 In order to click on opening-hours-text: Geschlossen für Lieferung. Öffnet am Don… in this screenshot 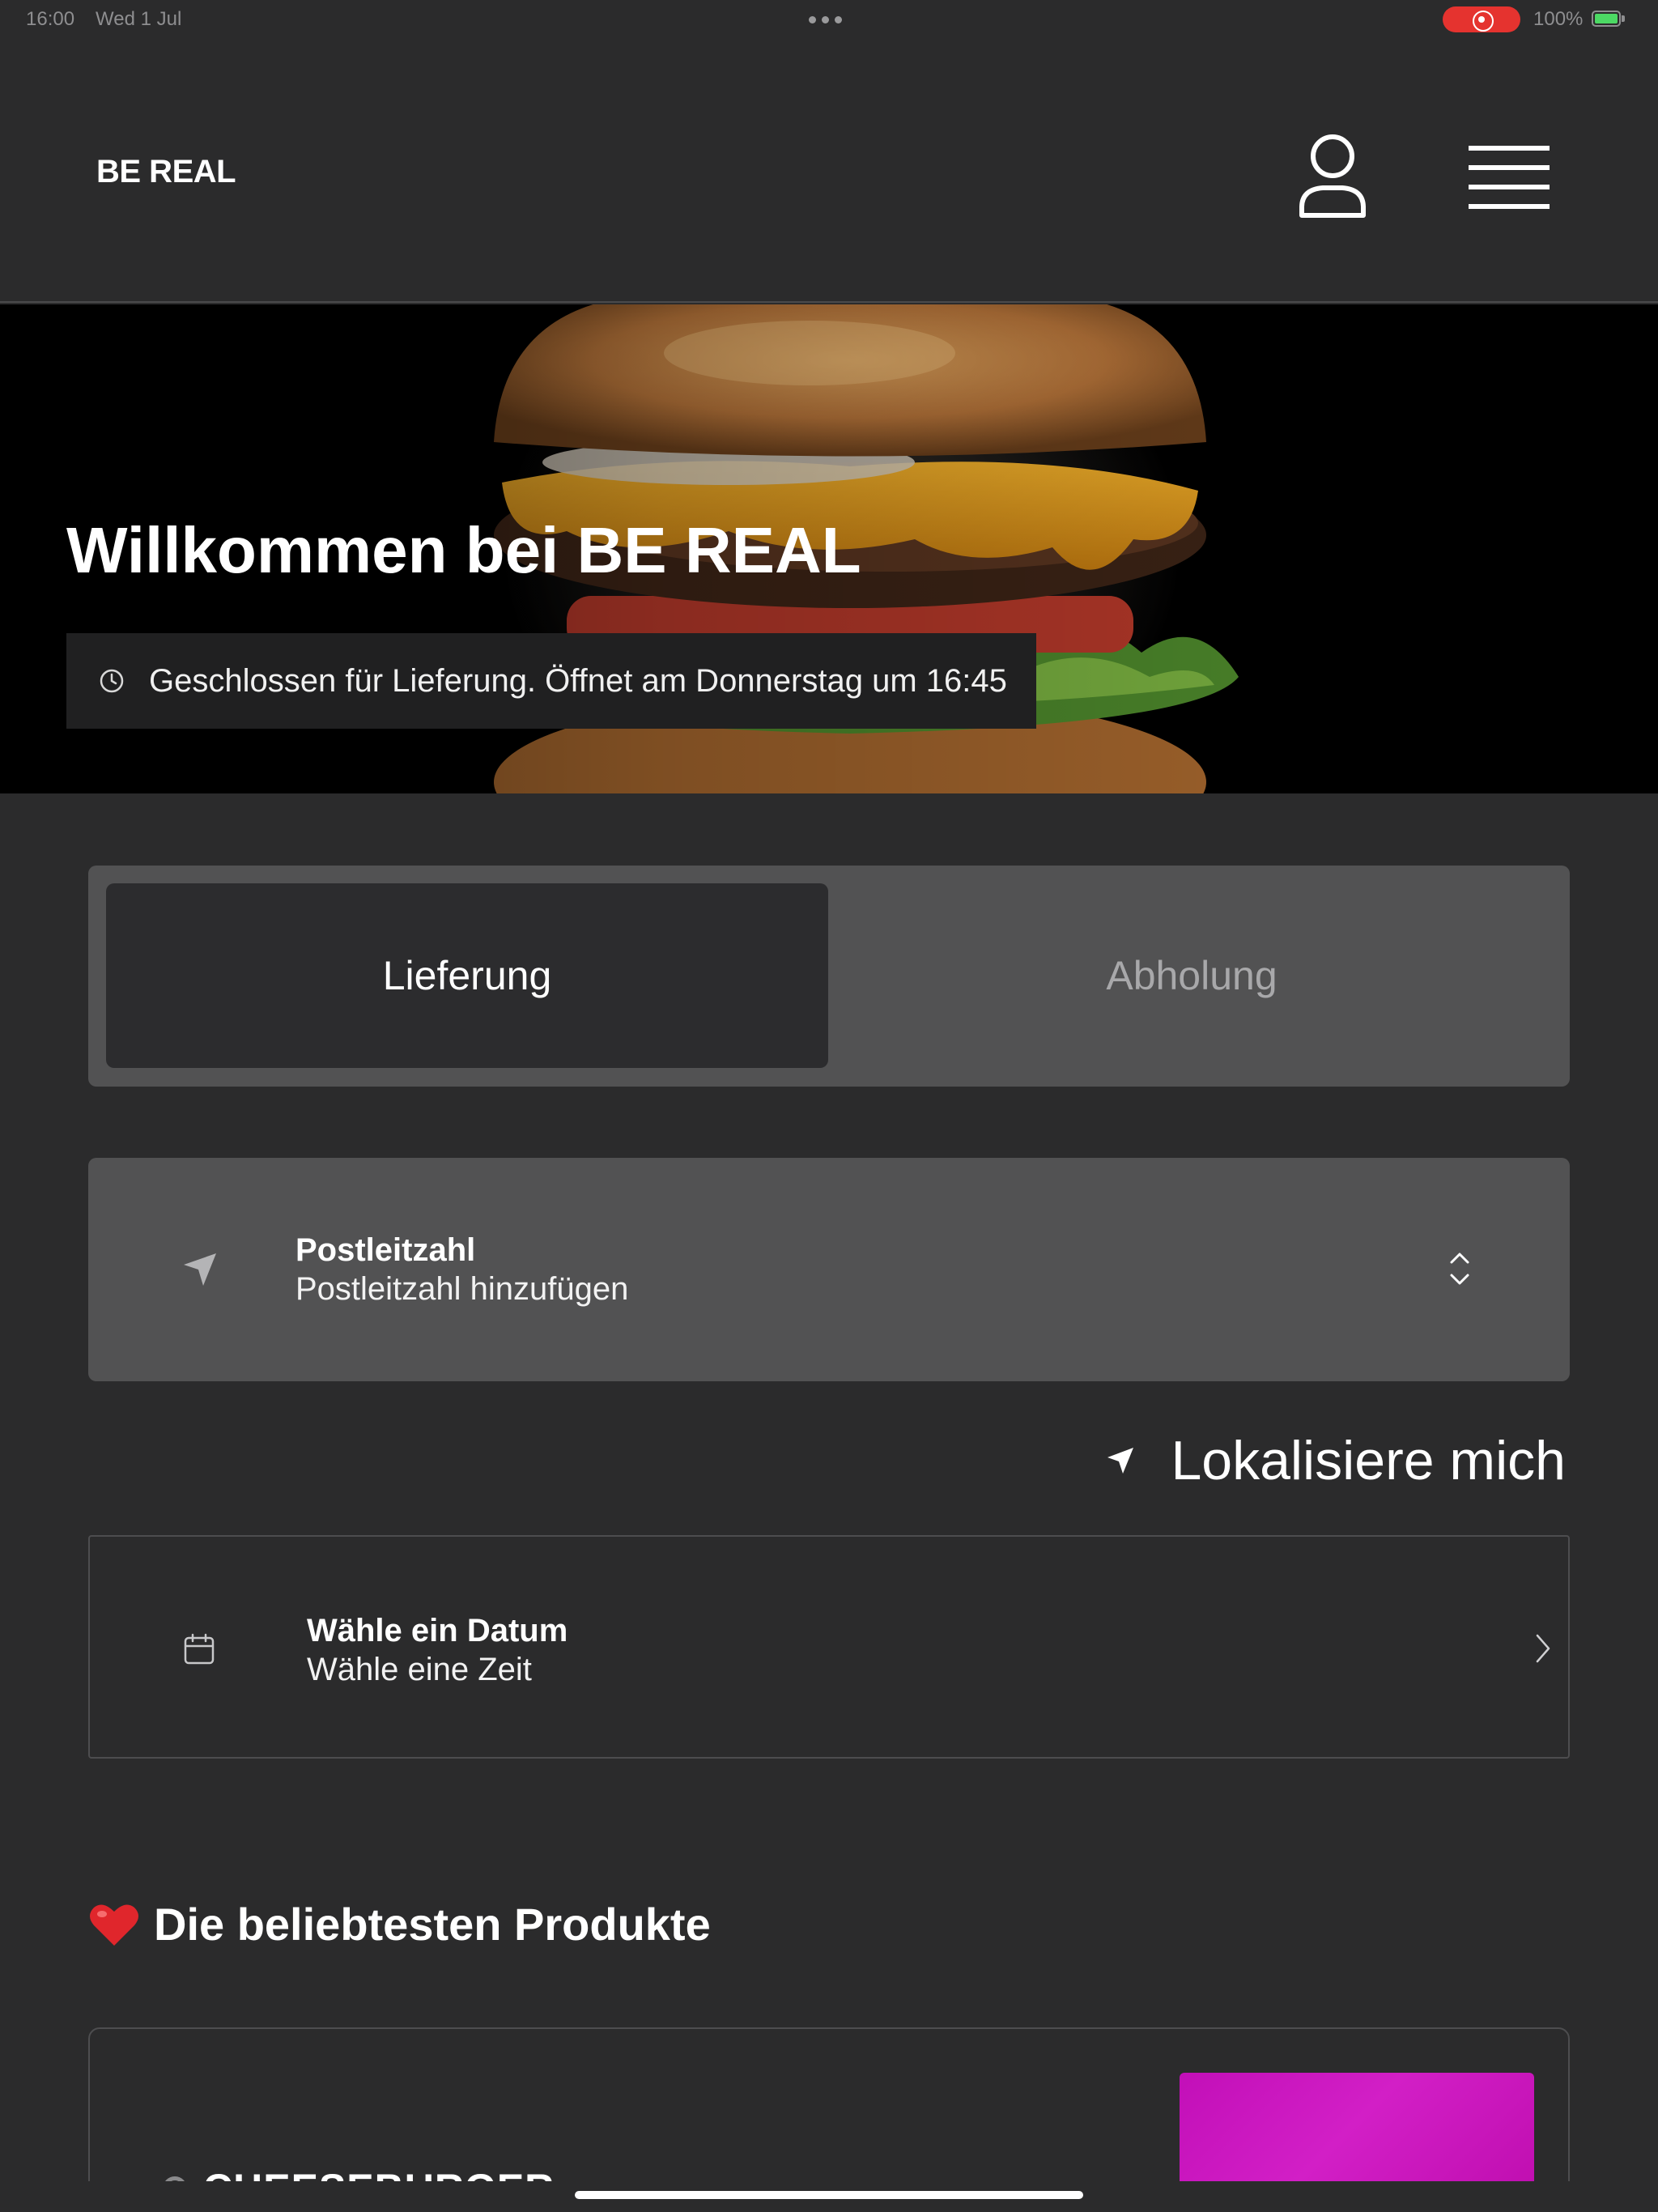, I will do `click(578, 681)`.